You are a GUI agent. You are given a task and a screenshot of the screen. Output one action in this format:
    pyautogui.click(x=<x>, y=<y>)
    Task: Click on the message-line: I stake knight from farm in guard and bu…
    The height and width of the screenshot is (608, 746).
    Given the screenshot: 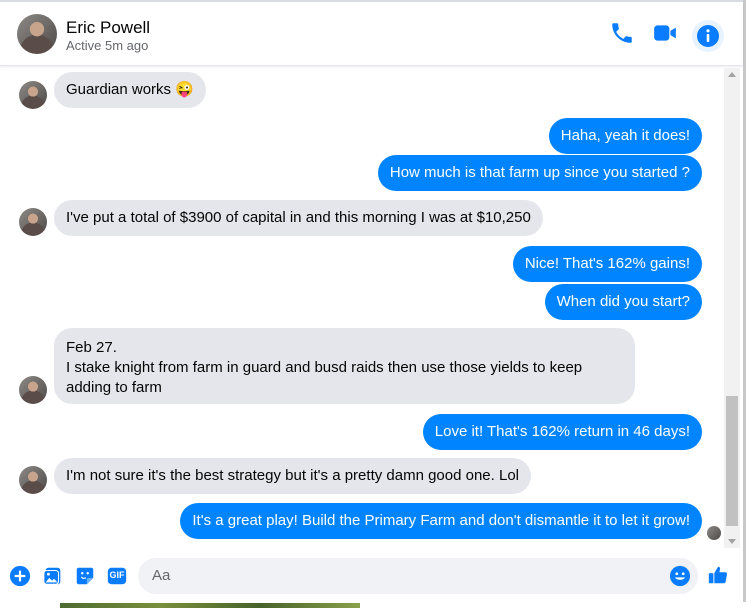 What is the action you would take?
    pyautogui.click(x=324, y=377)
    